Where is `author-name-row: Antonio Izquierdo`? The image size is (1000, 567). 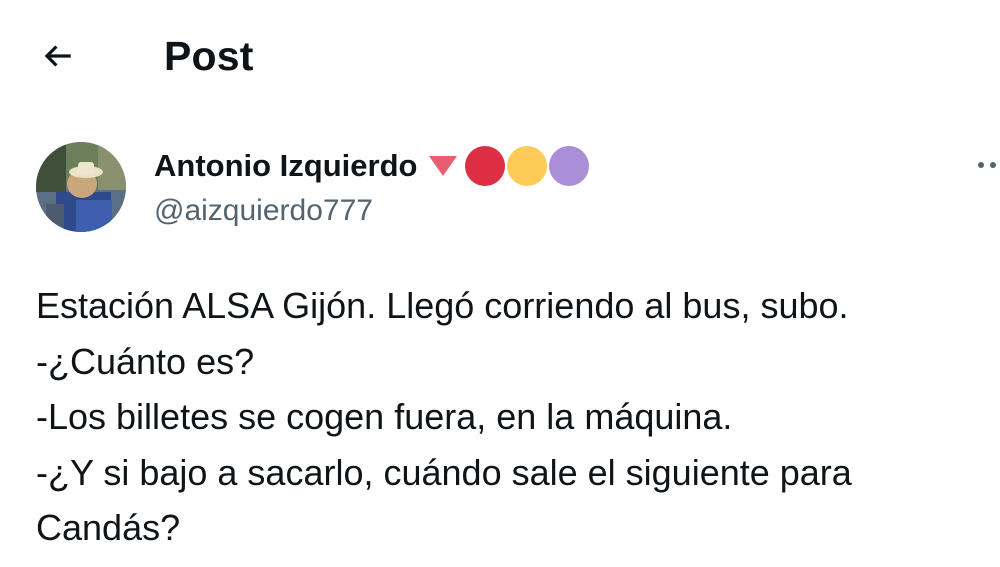 author-name-row: Antonio Izquierdo is located at coordinates (372, 166).